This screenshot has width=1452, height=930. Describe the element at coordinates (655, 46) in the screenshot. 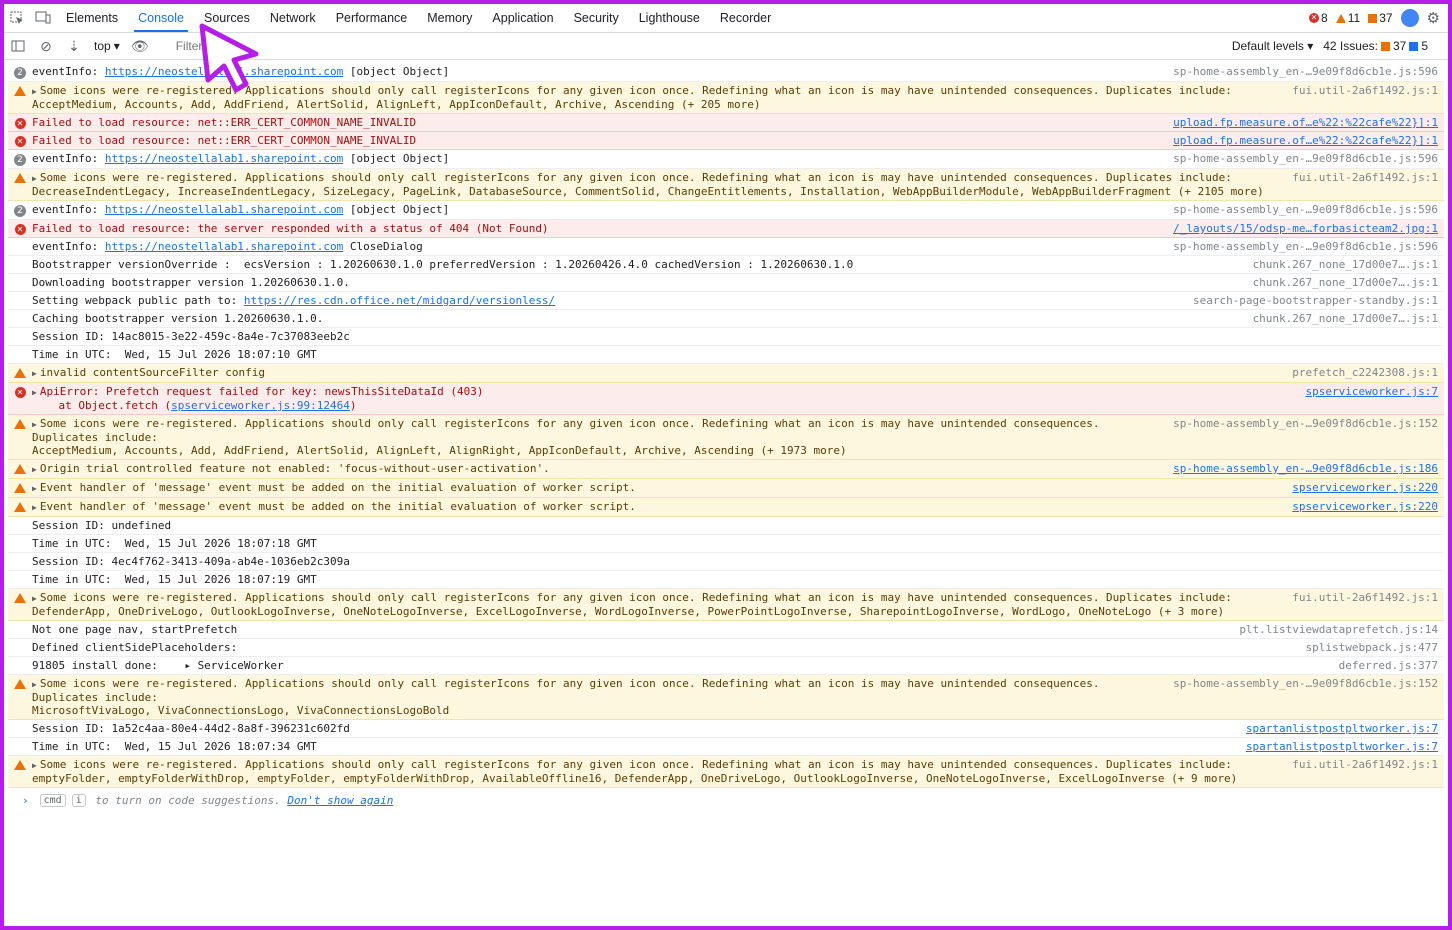

I see `filter-input` at that location.